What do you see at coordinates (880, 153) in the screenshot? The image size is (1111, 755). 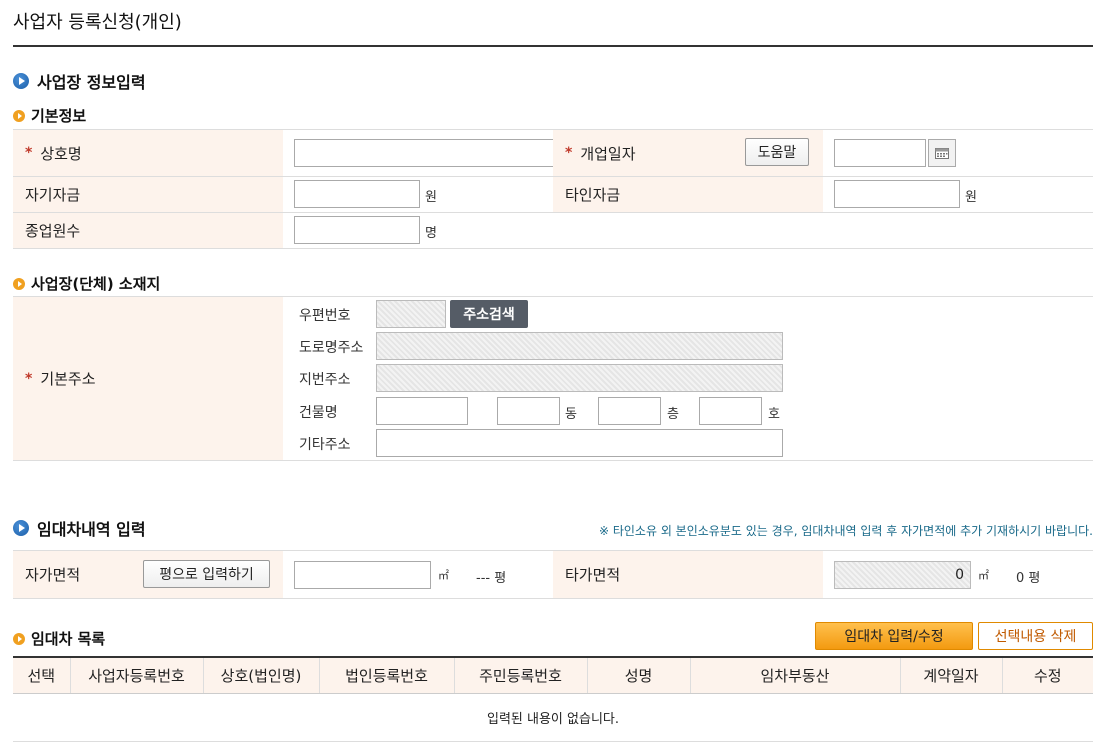 I see `open-date-input` at bounding box center [880, 153].